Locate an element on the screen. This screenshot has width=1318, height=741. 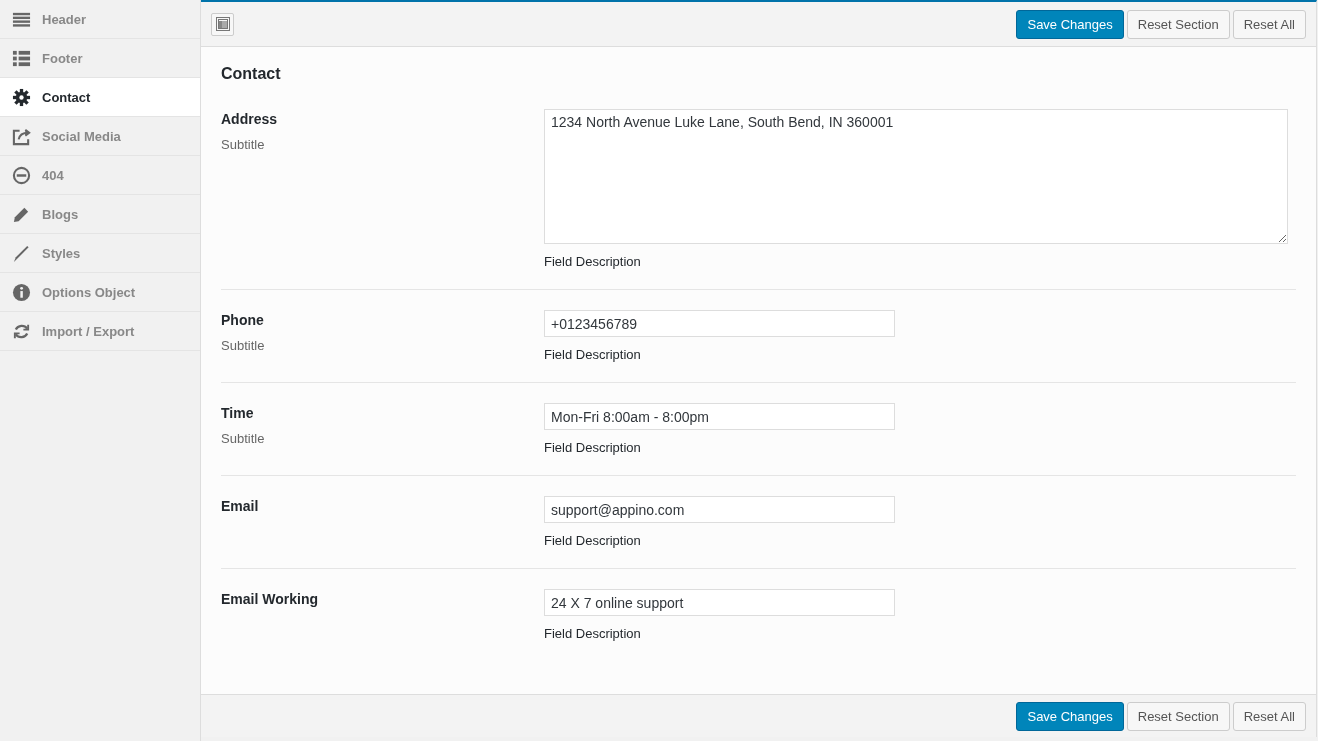
minus-circle-icon is located at coordinates (21, 175).